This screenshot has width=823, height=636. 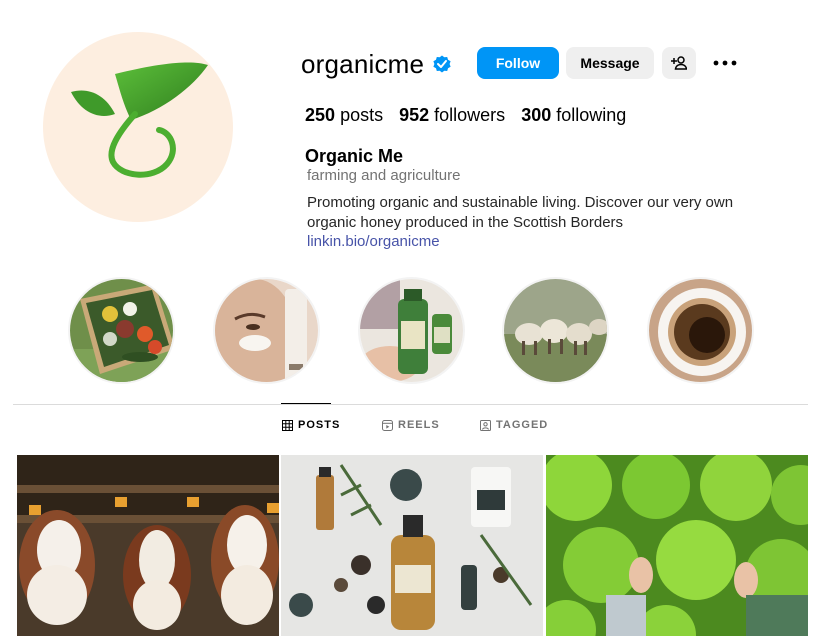 What do you see at coordinates (387, 425) in the screenshot?
I see `reels-icon` at bounding box center [387, 425].